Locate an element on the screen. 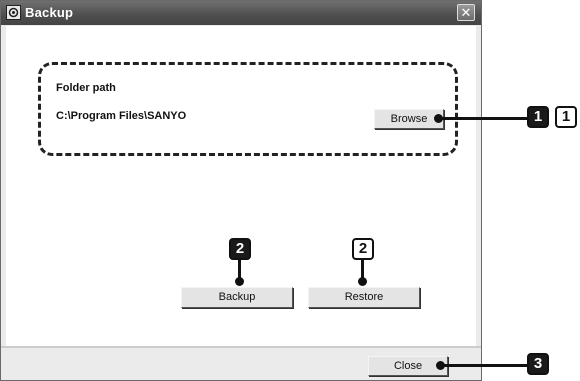  divider is located at coordinates (241, 347).